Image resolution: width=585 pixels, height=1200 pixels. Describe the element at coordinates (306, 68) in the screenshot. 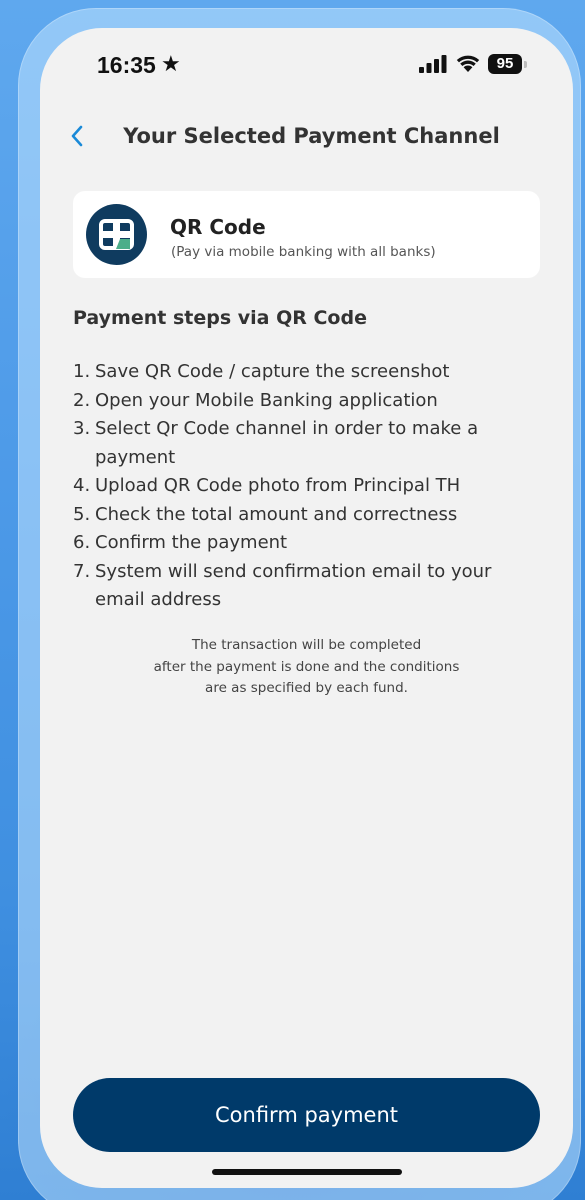

I see `status-bar: 16:35 ★ 95` at that location.